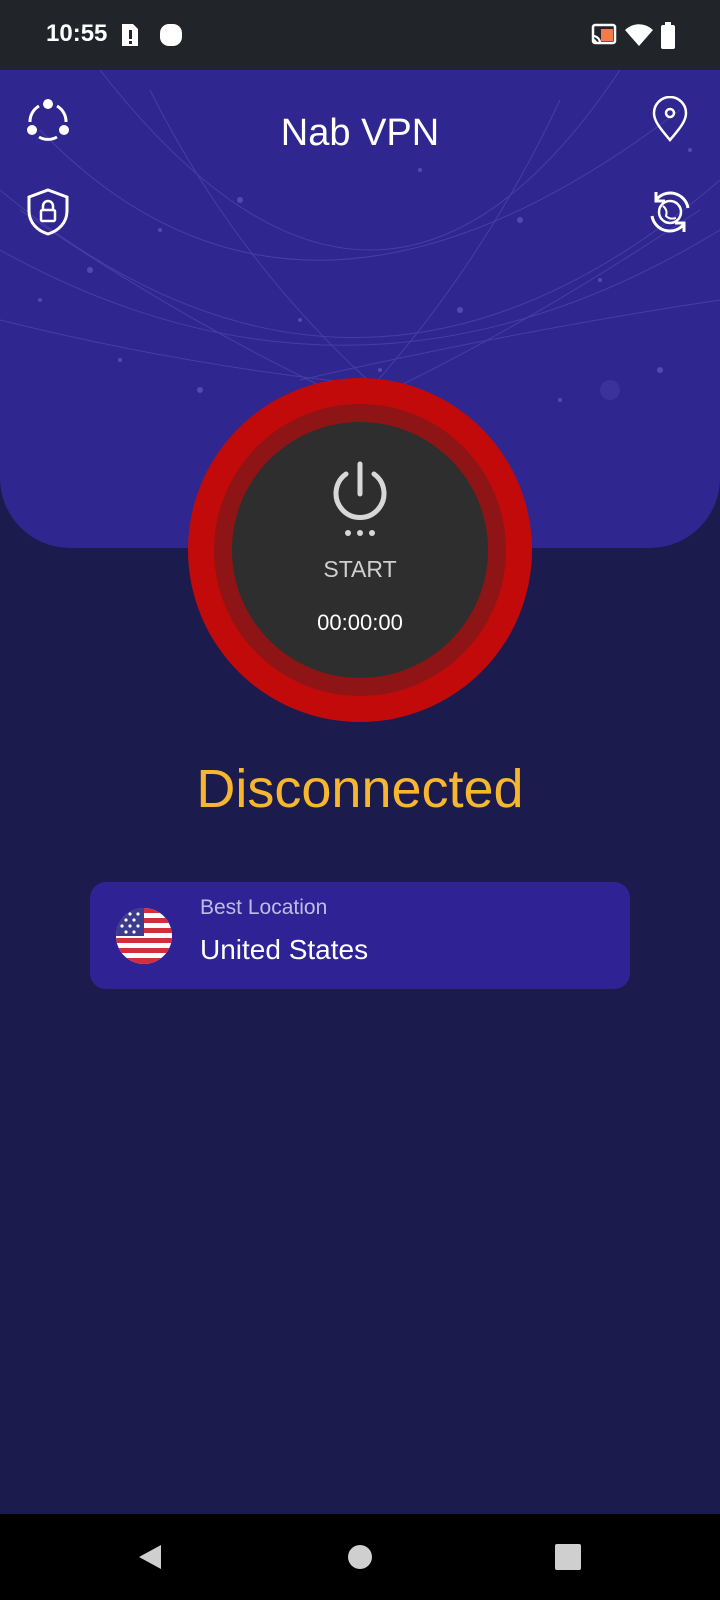  I want to click on sim-alert-icon, so click(130, 37).